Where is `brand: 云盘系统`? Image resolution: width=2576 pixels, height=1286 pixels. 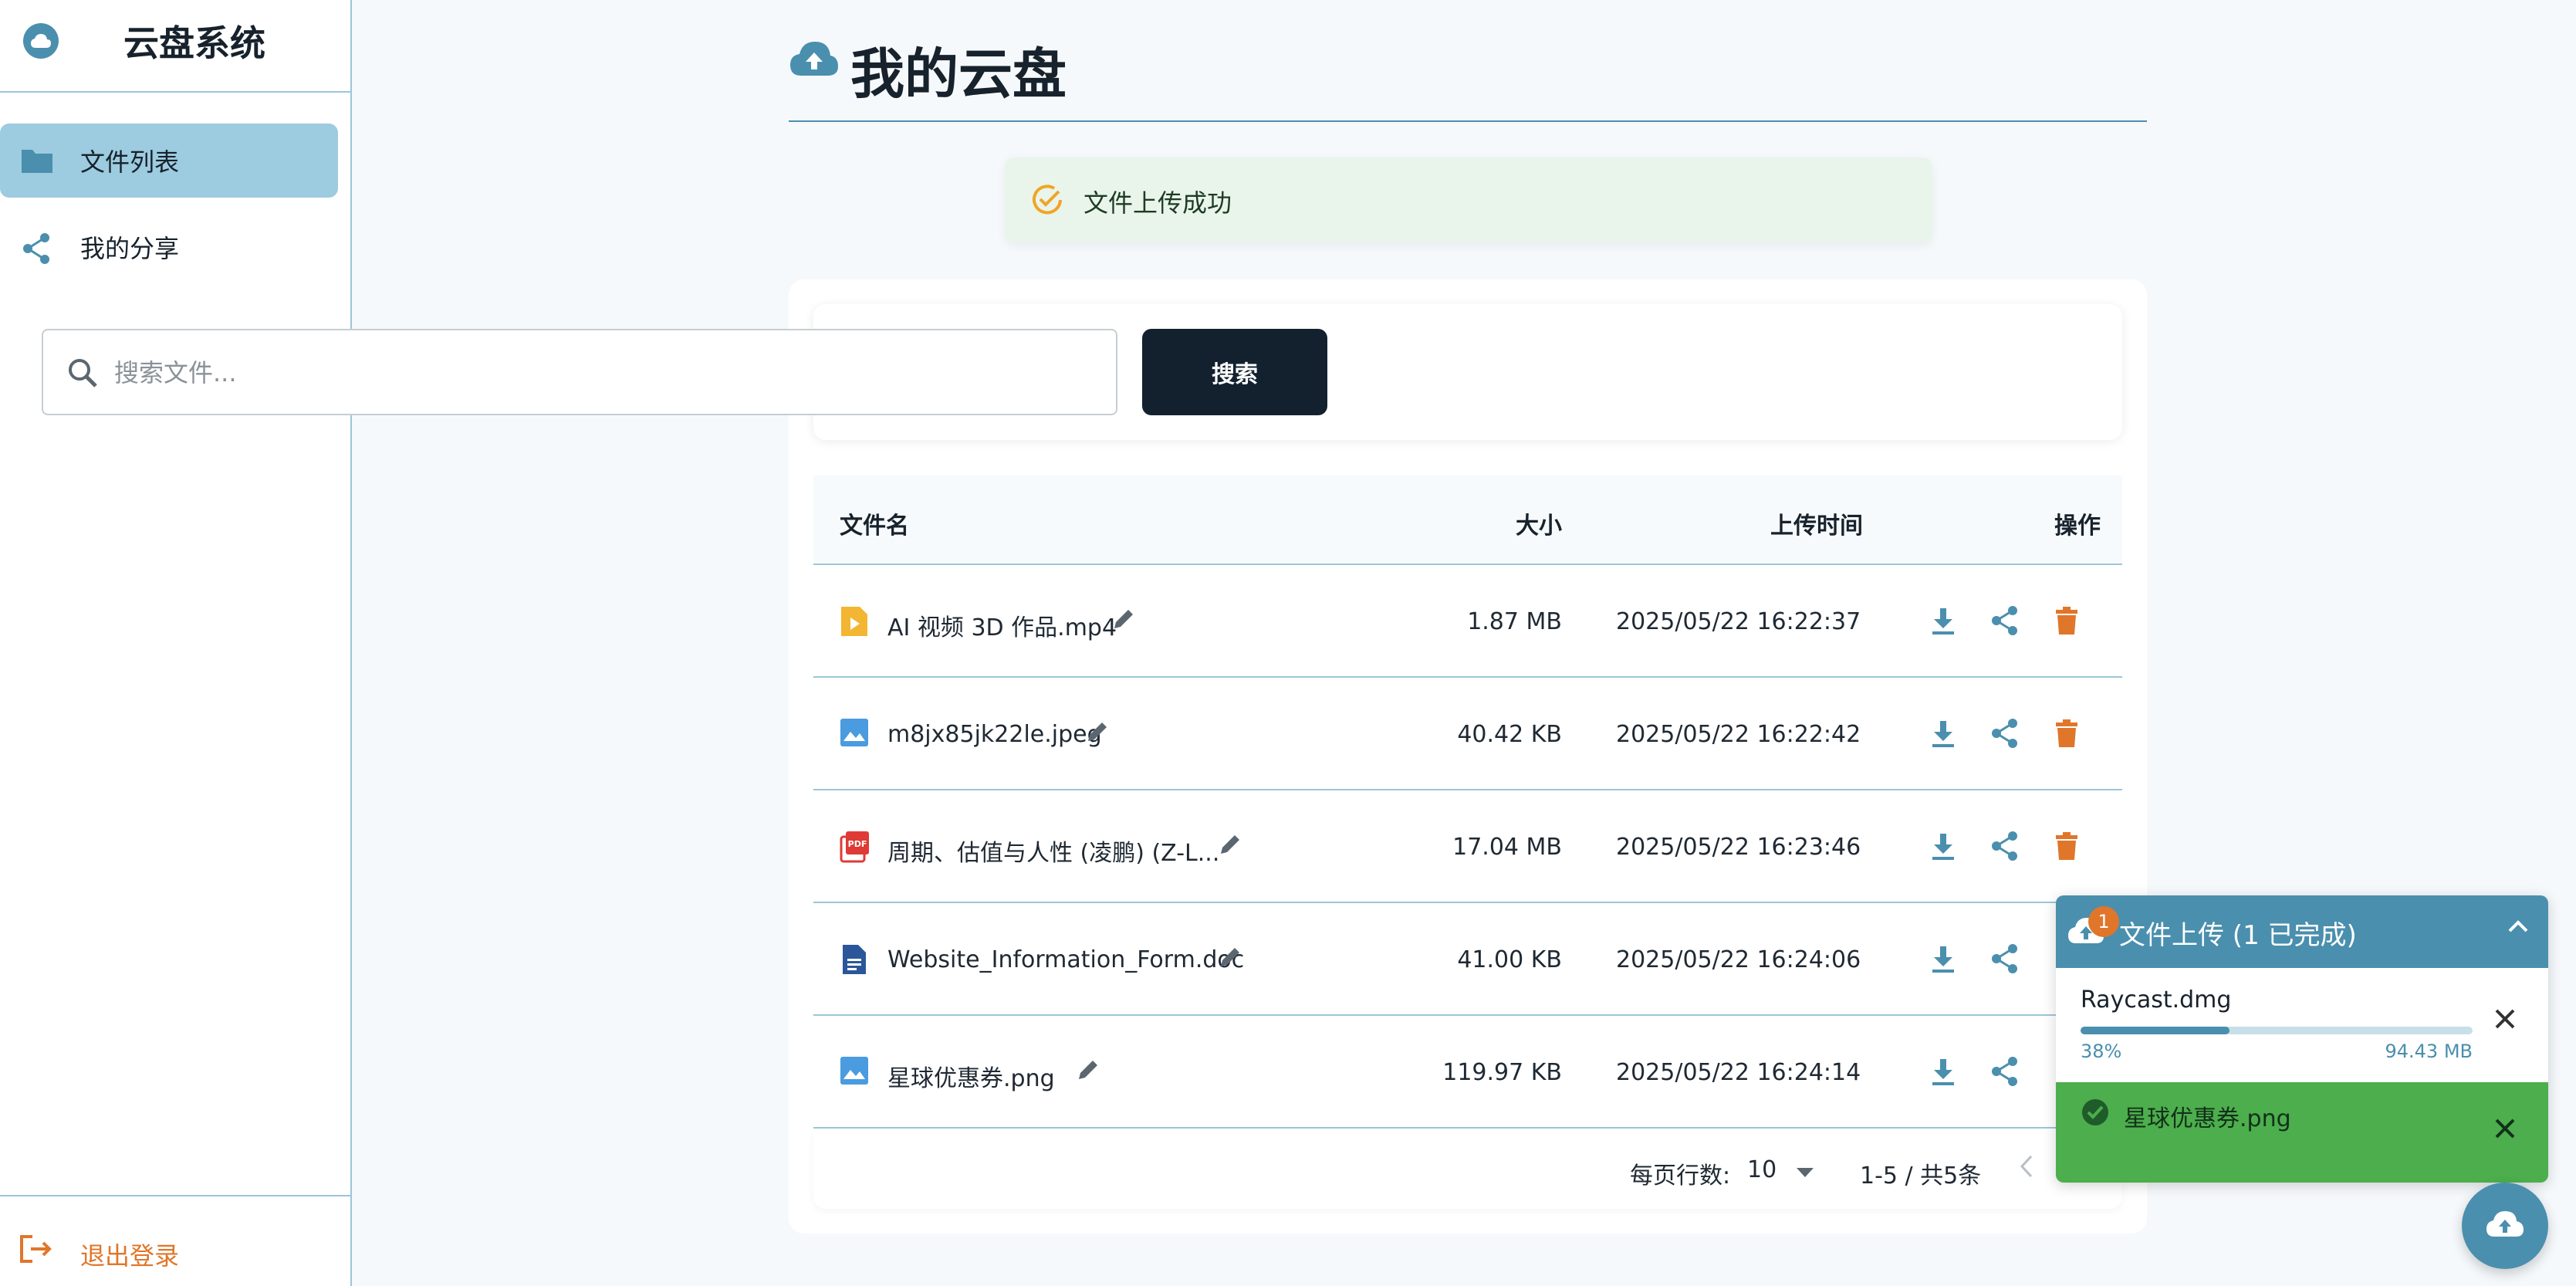 brand: 云盘系统 is located at coordinates (175, 46).